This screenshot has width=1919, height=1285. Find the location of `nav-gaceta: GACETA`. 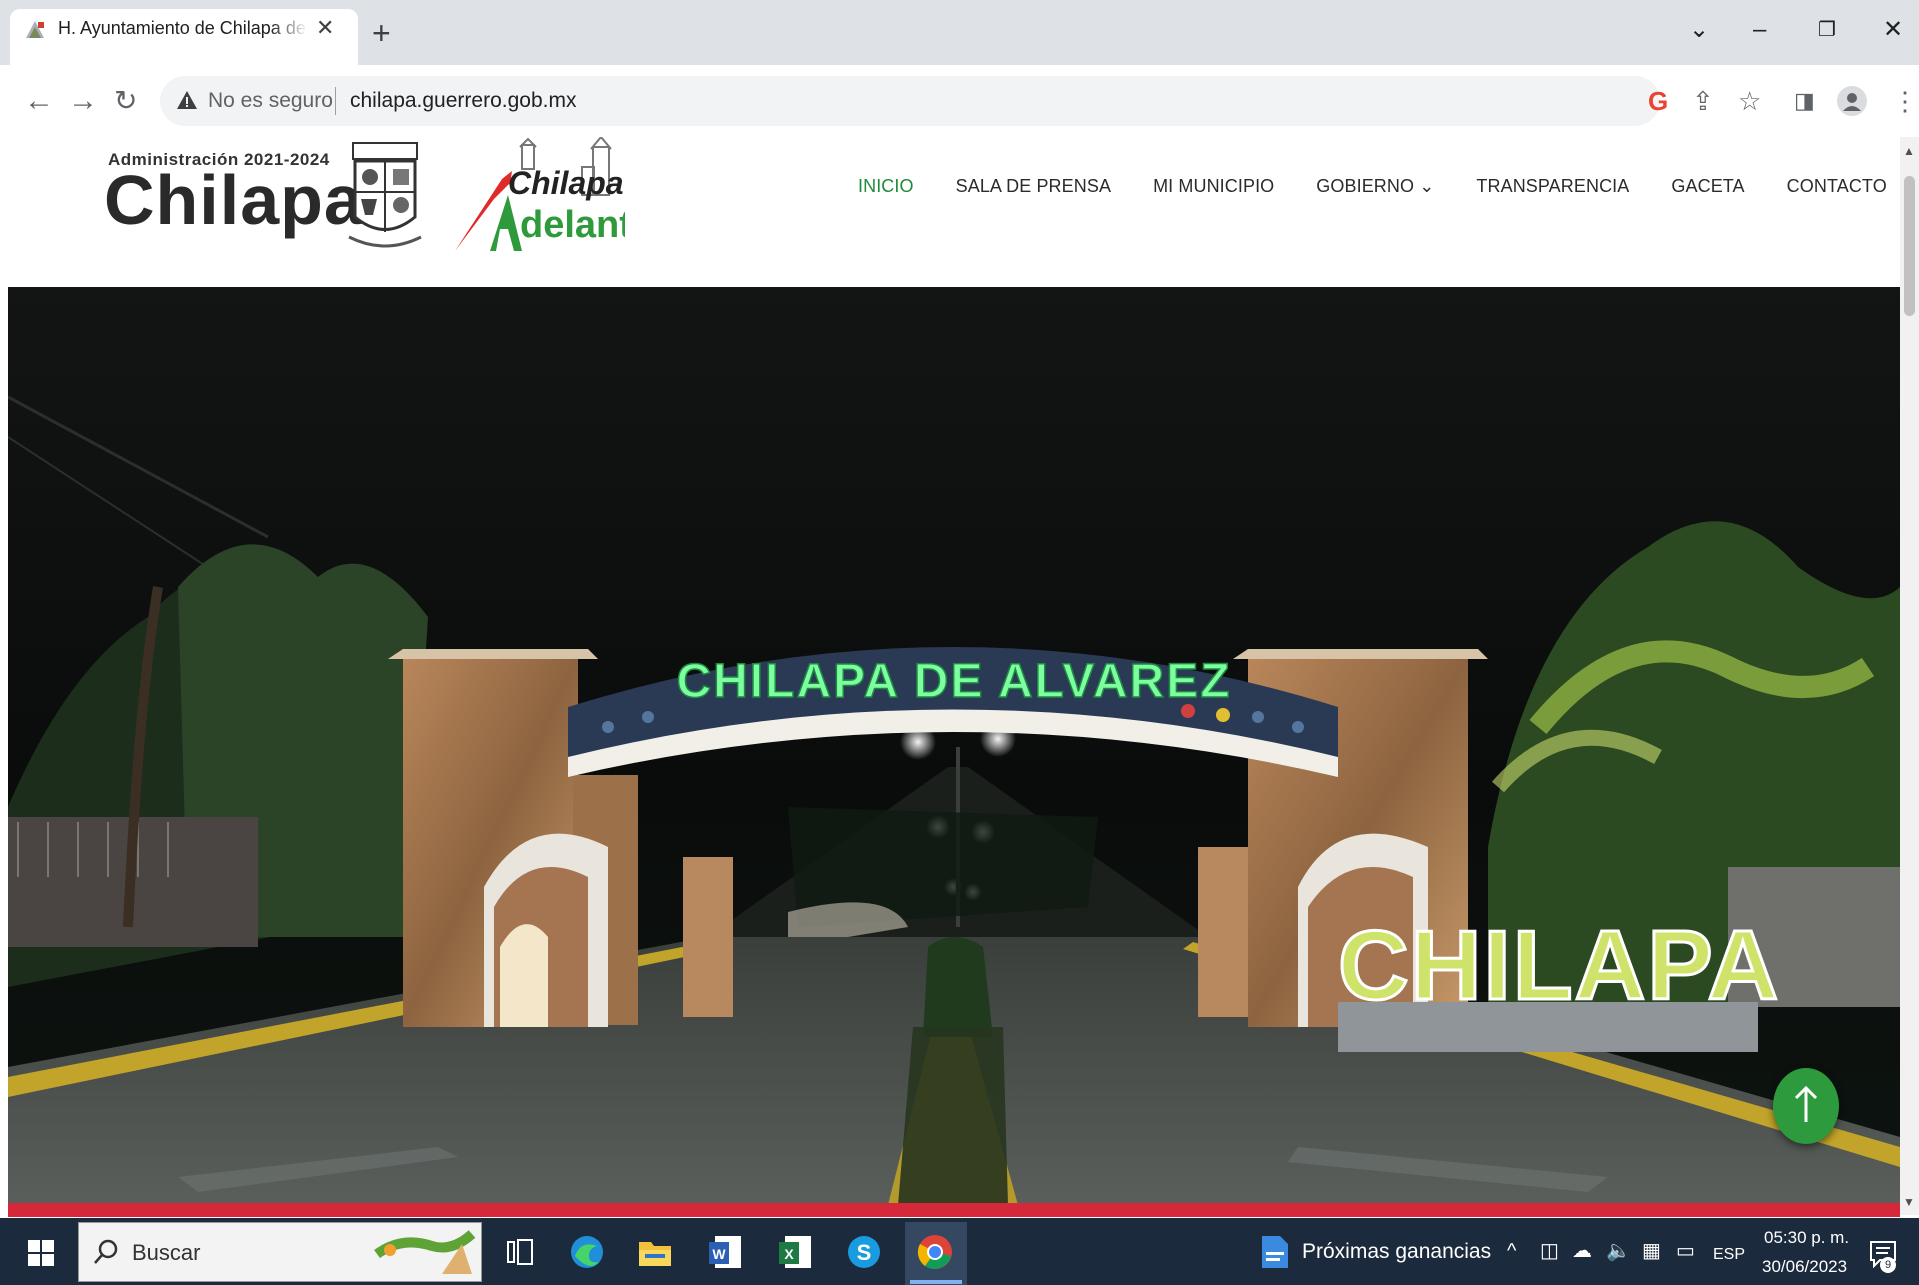

nav-gaceta: GACETA is located at coordinates (1707, 191).